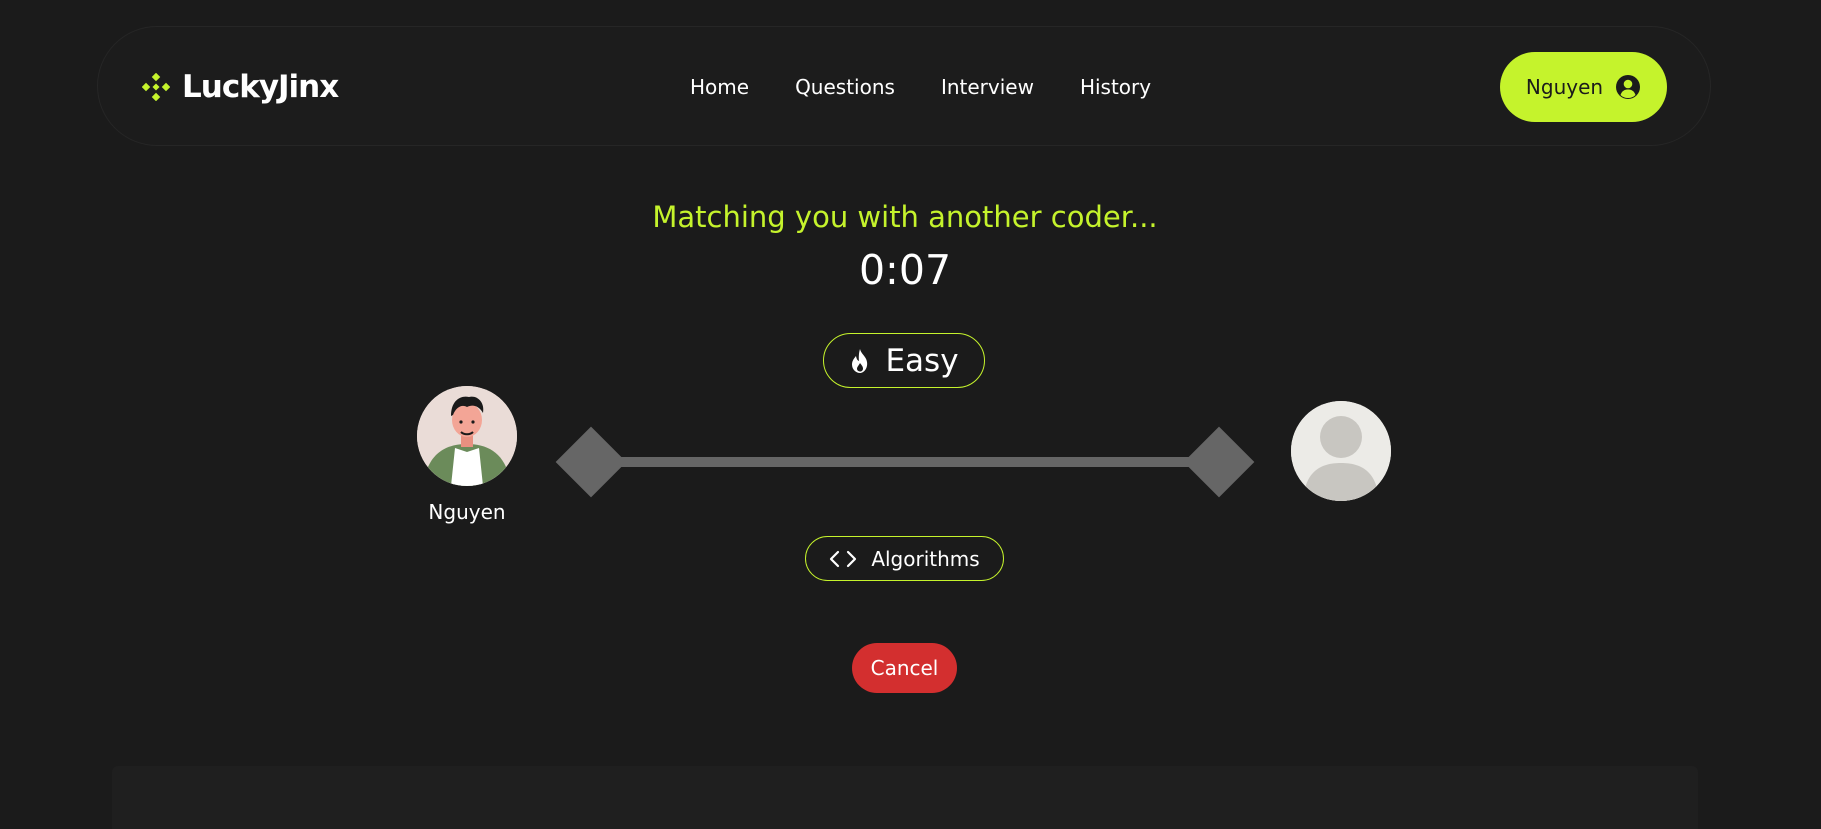 Image resolution: width=1821 pixels, height=829 pixels. What do you see at coordinates (1341, 451) in the screenshot?
I see `opponent-avatar-placeholder` at bounding box center [1341, 451].